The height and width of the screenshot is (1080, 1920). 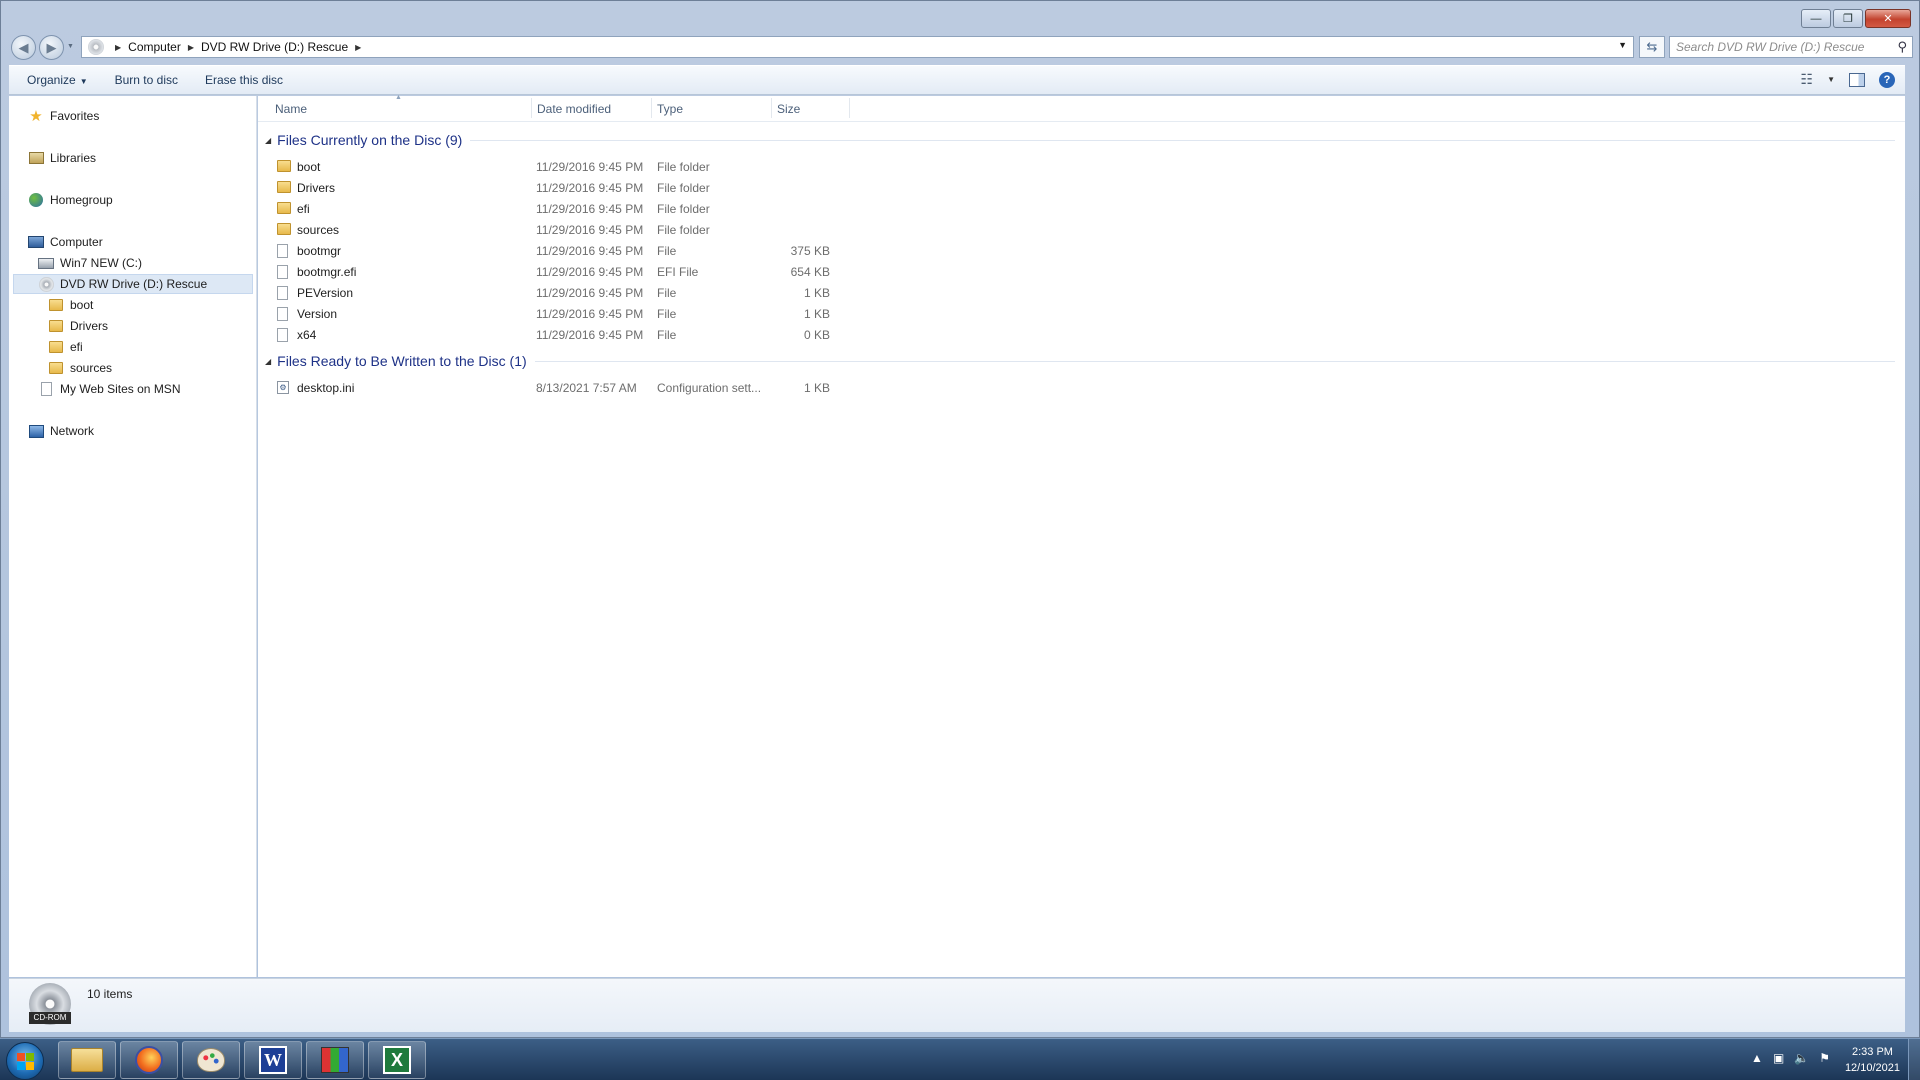 What do you see at coordinates (239, 80) in the screenshot?
I see `erase-disc-button: Erase this disc` at bounding box center [239, 80].